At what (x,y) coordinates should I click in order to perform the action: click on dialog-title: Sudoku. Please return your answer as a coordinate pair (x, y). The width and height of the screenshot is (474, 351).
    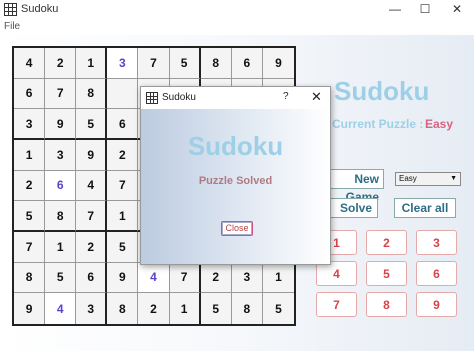
    Looking at the image, I should click on (179, 97).